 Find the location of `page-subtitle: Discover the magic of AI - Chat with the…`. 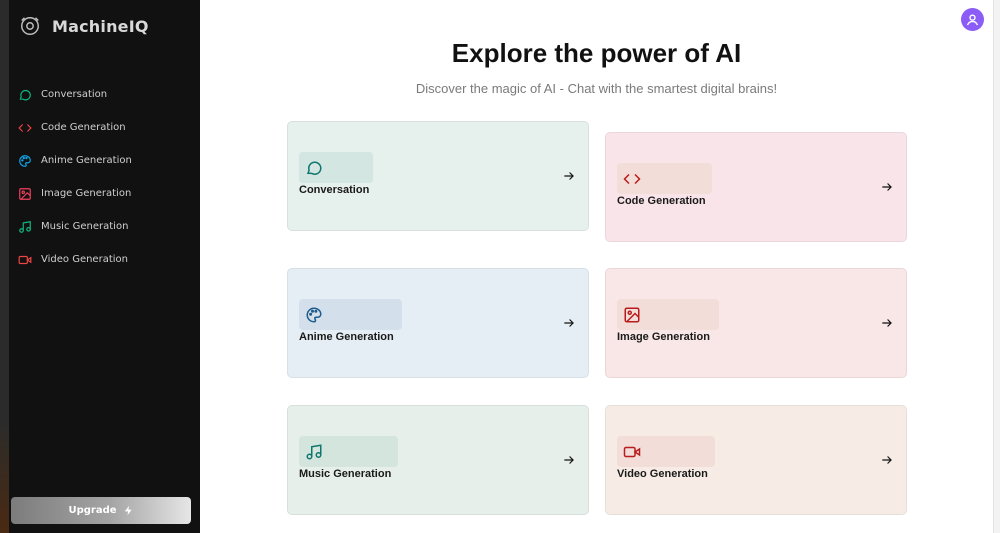

page-subtitle: Discover the magic of AI - Chat with the… is located at coordinates (596, 88).